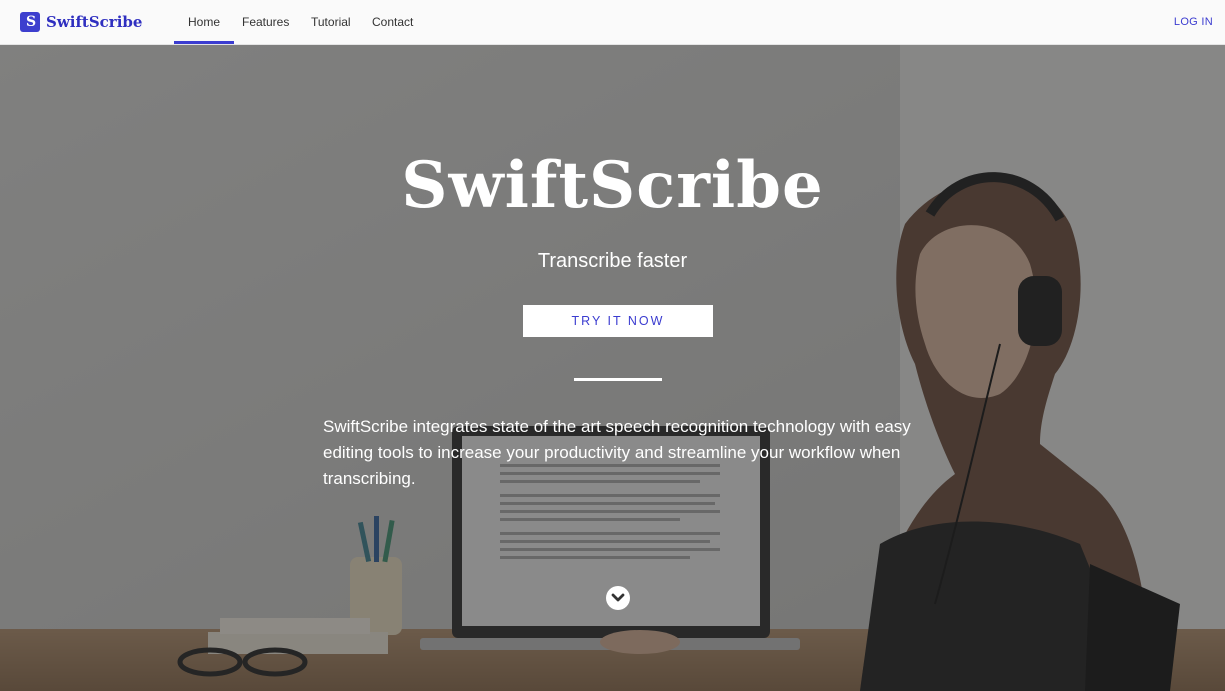  I want to click on hero-title: SwiftScribe, so click(612, 185).